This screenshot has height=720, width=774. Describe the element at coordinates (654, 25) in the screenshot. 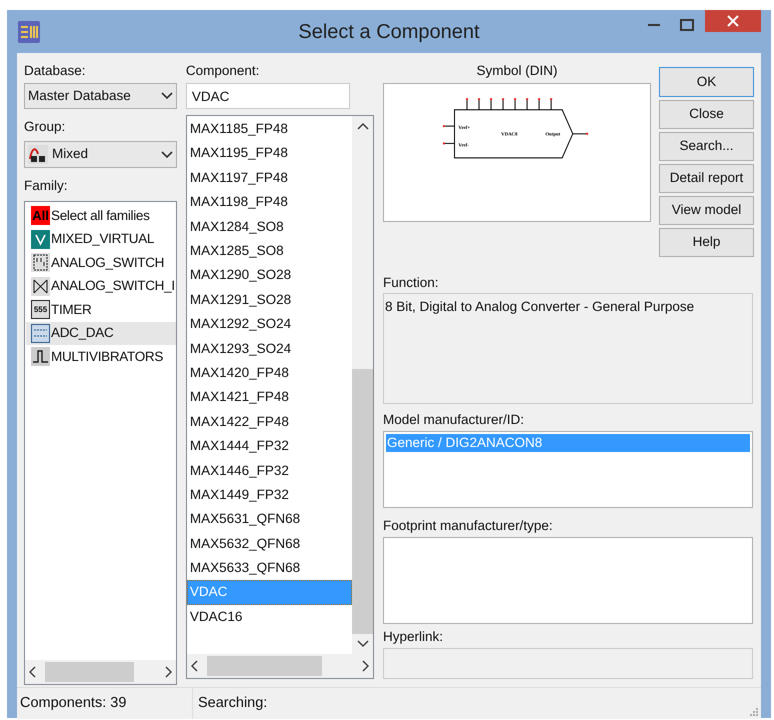

I see `minimize-icon` at that location.